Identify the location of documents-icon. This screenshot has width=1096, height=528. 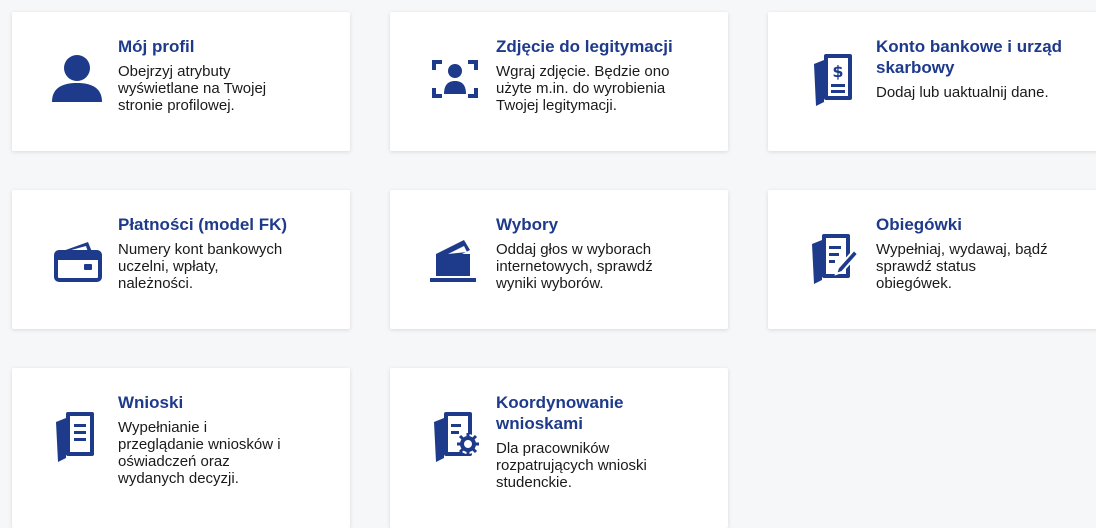
(77, 435).